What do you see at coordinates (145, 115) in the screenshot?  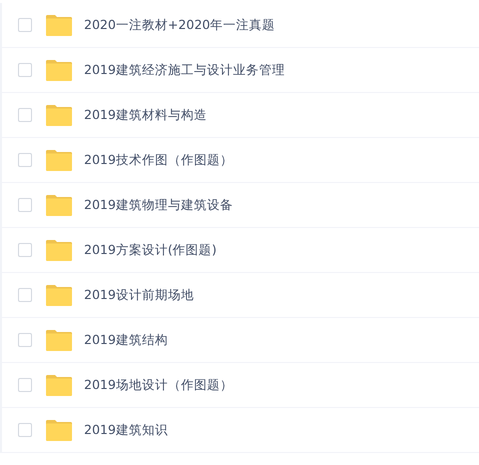 I see `folder-name: 2019建筑材料与构造` at bounding box center [145, 115].